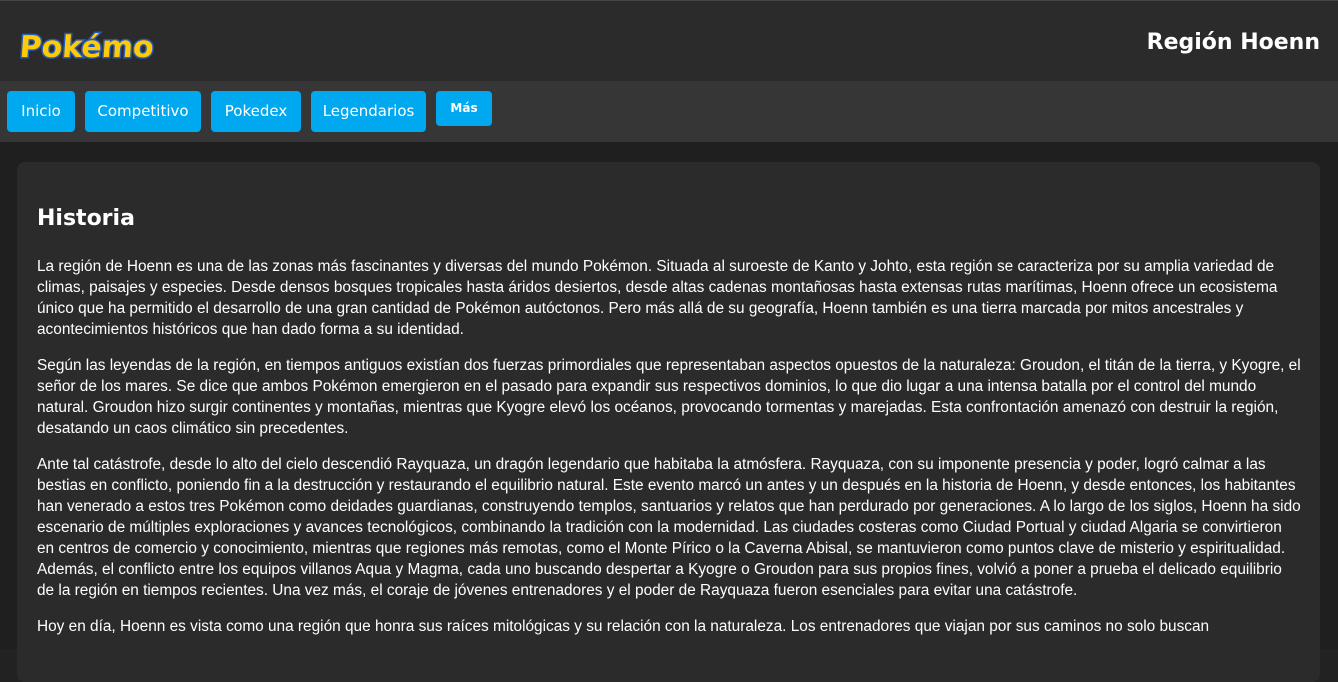  What do you see at coordinates (86, 218) in the screenshot?
I see `section-heading: Historia` at bounding box center [86, 218].